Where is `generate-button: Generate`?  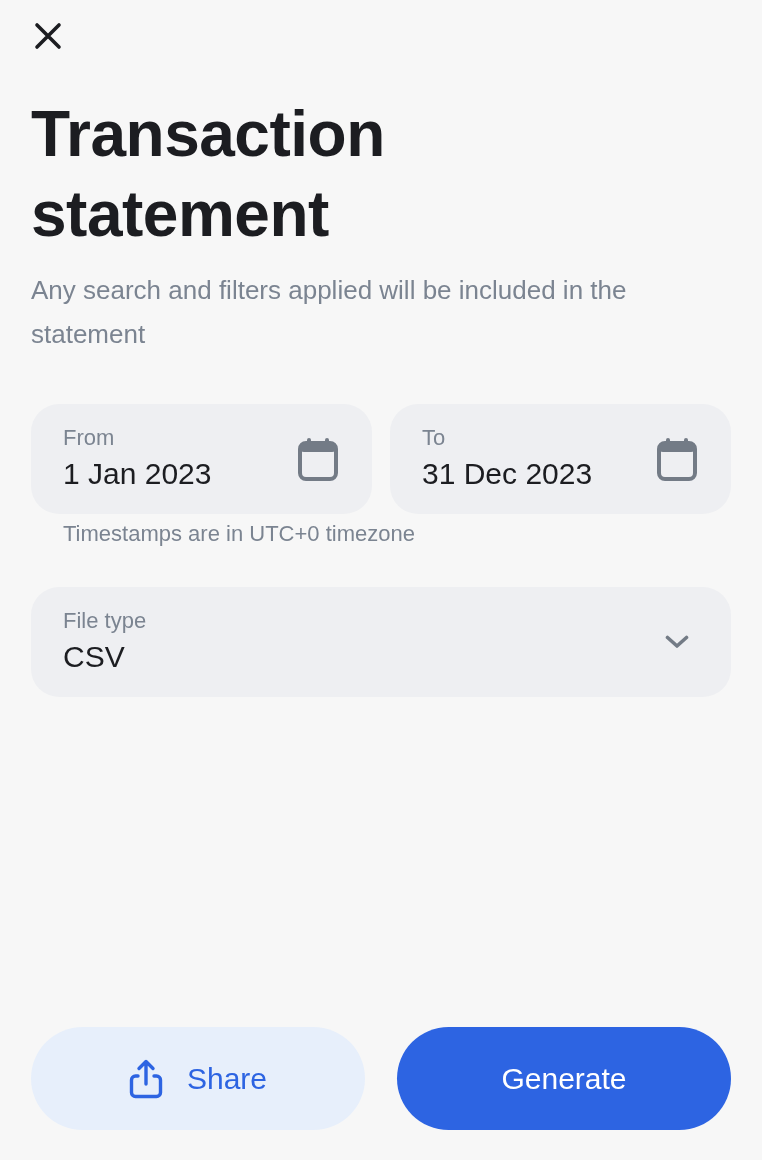
generate-button: Generate is located at coordinates (564, 1078).